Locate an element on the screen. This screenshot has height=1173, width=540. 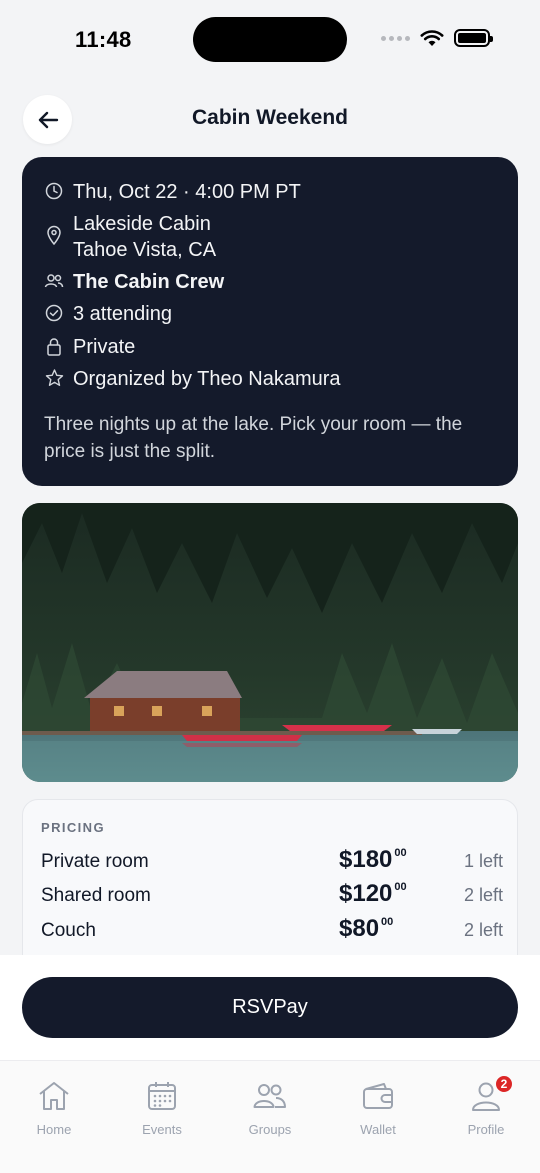
check-circle-icon is located at coordinates (54, 311).